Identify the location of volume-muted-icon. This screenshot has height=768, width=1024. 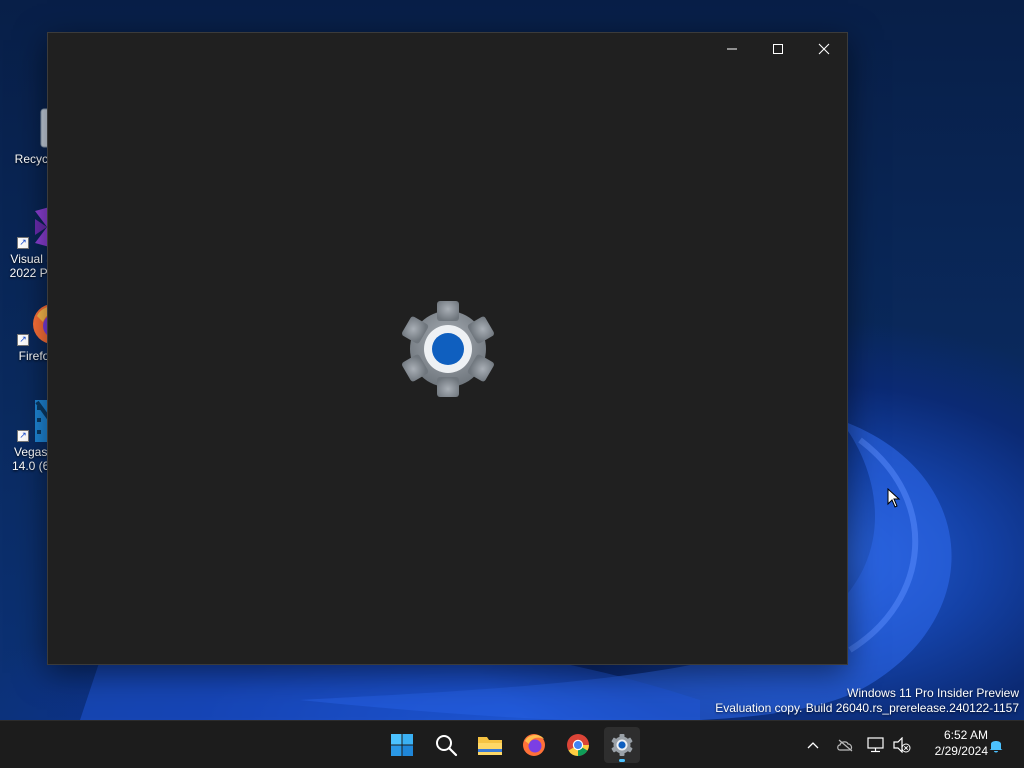
(902, 745).